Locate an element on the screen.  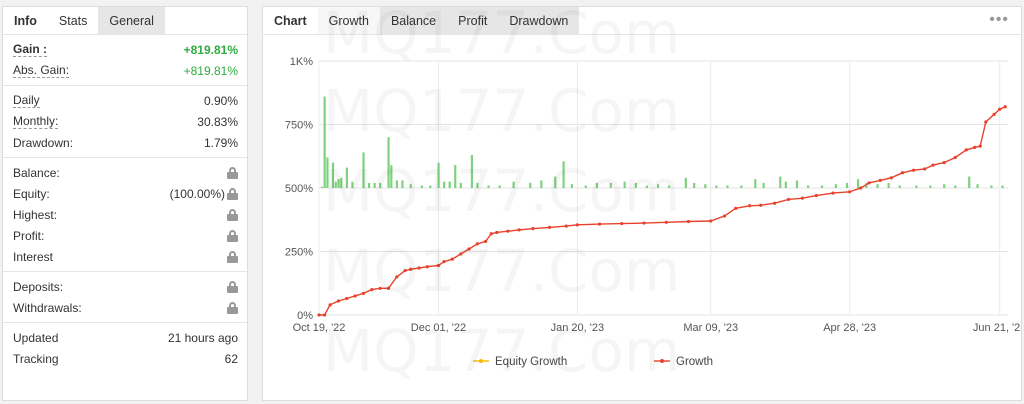
equity-value-wrap: (100.00%) is located at coordinates (204, 194).